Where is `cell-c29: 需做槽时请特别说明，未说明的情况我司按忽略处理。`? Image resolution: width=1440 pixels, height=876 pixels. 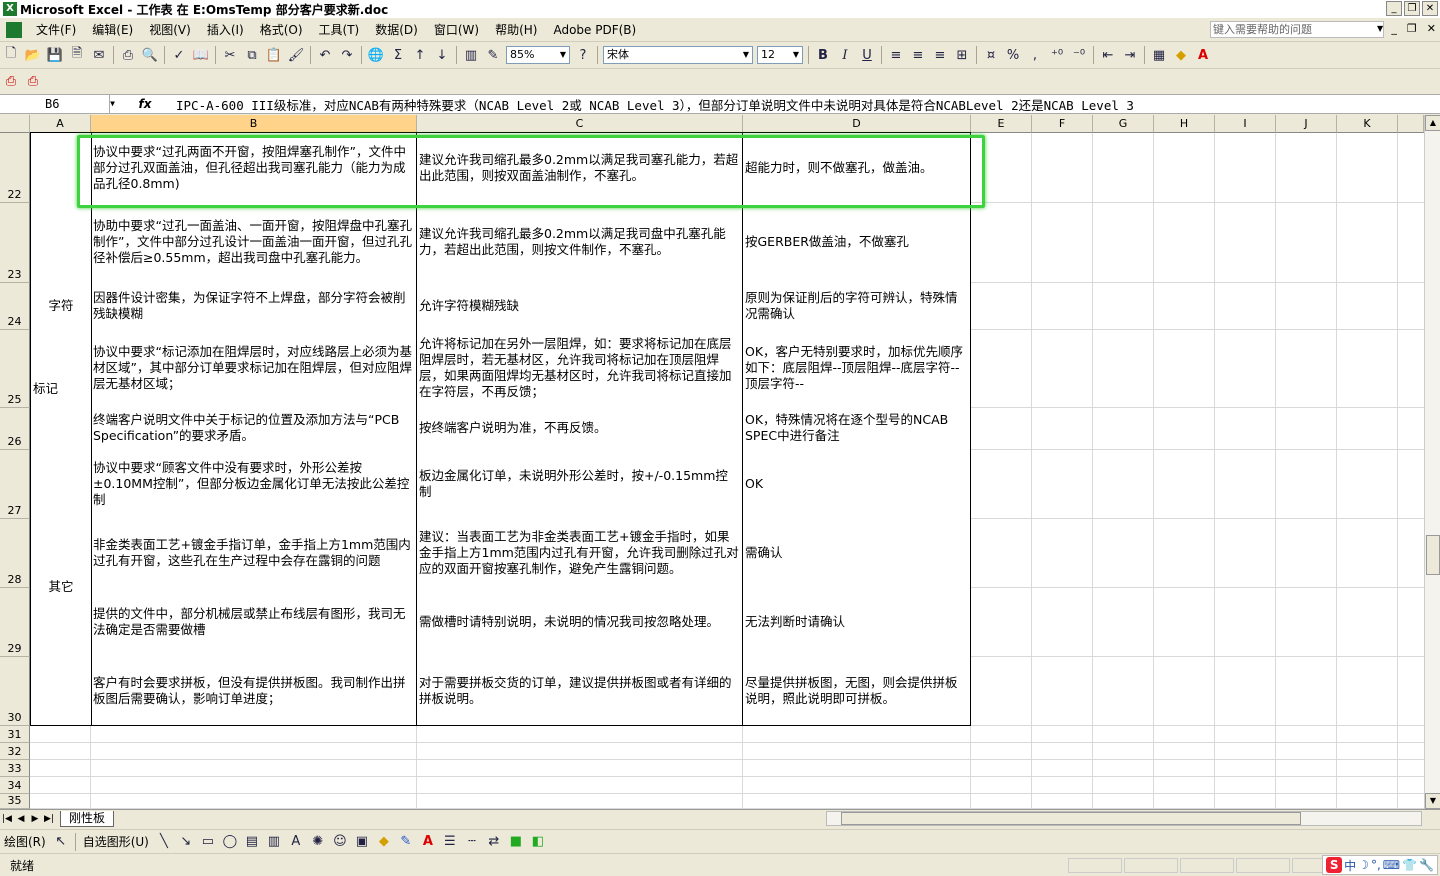 cell-c29: 需做槽时请特别说明，未说明的情况我司按忽略处理。 is located at coordinates (579, 622).